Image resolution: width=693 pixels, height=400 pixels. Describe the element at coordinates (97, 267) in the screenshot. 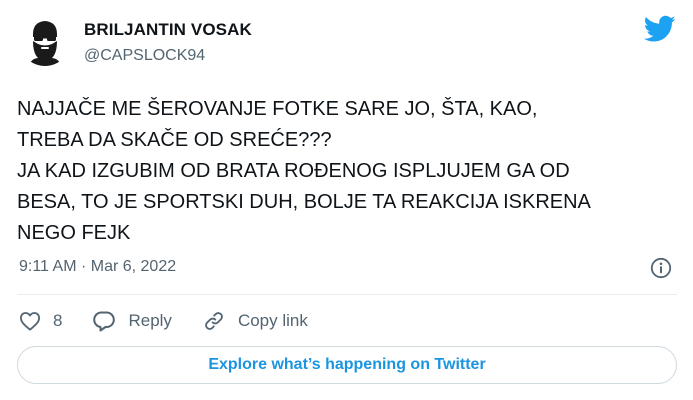

I see `tweet-timestamp: 9:11 AM · Mar 6, 2022` at that location.